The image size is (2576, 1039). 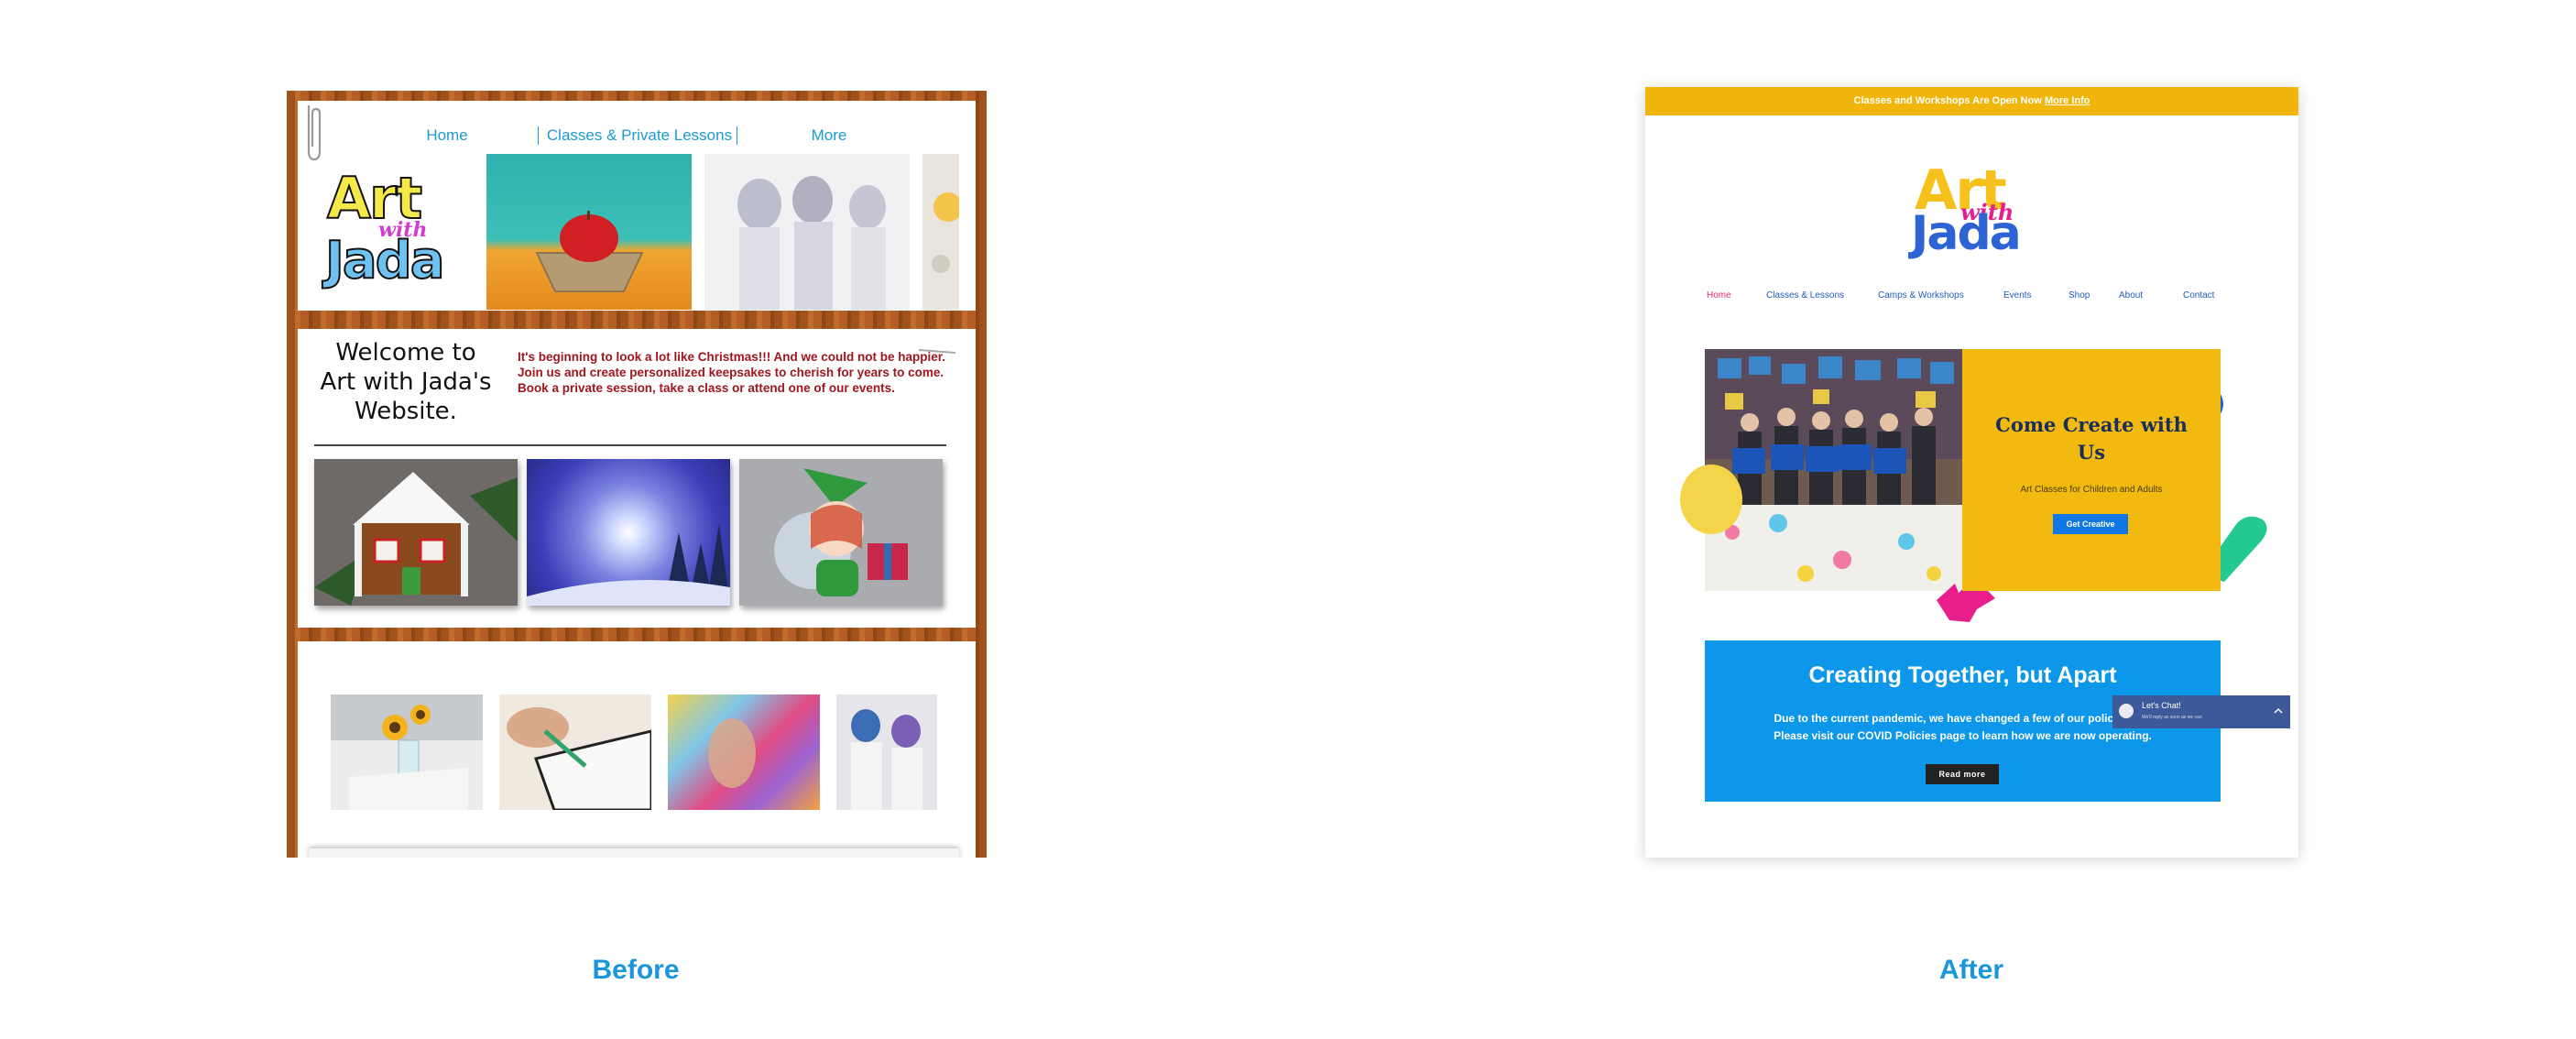 I want to click on after-caption: After, so click(x=1970, y=970).